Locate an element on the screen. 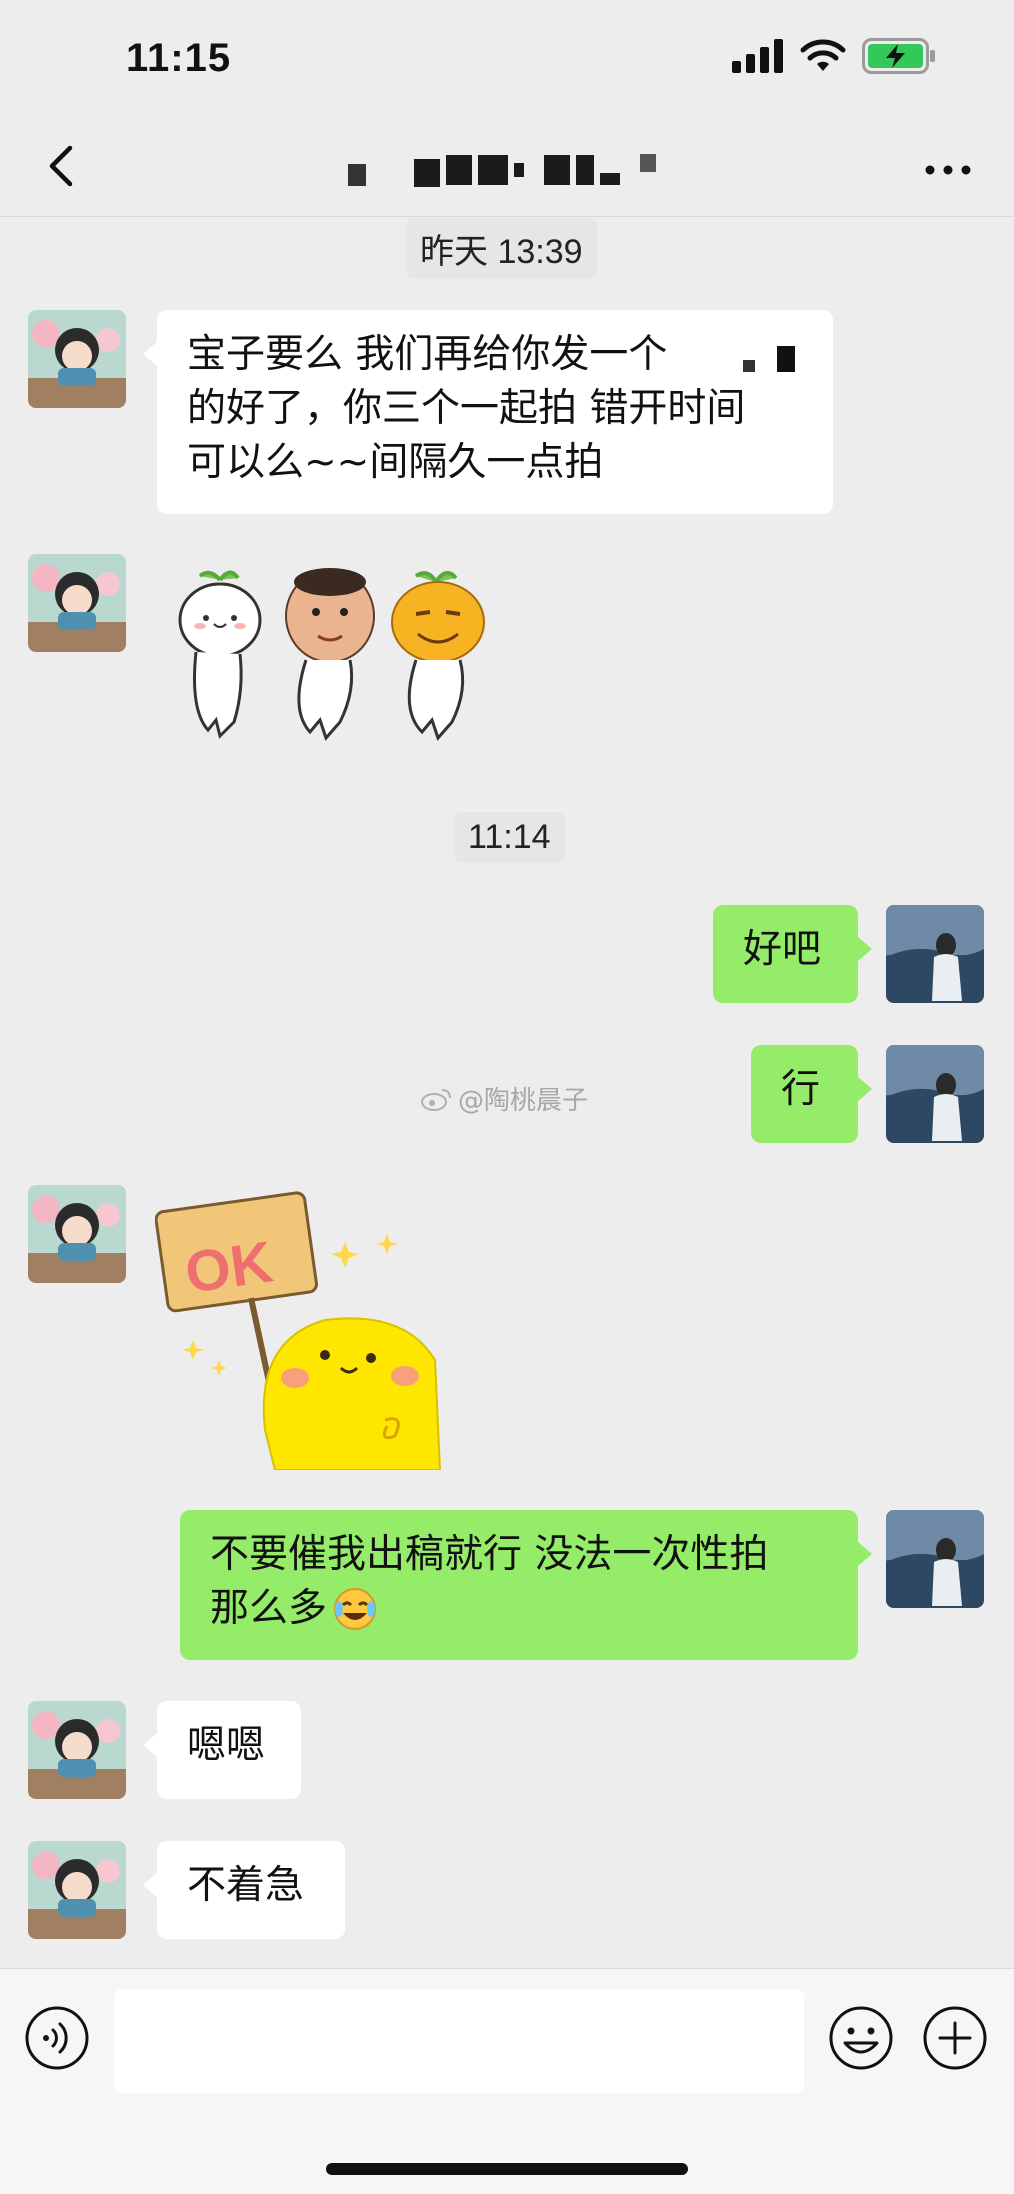 Image resolution: width=1014 pixels, height=2194 pixels. sticker-baby-face-figure is located at coordinates (330, 654).